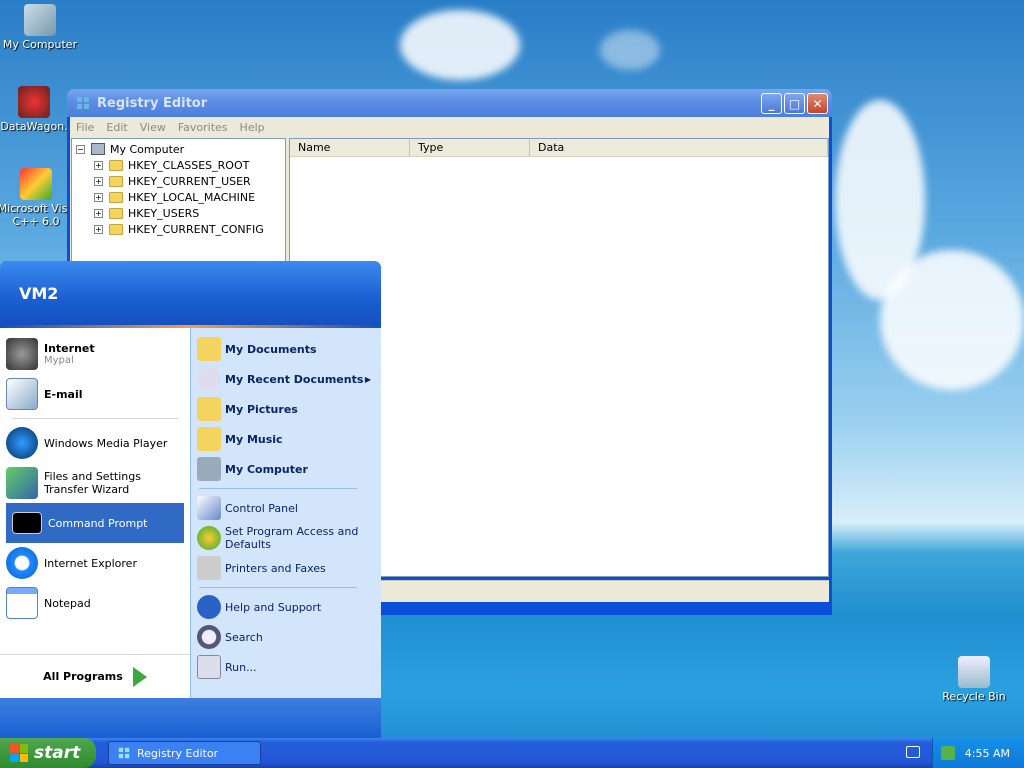  I want to click on run-icon, so click(209, 667).